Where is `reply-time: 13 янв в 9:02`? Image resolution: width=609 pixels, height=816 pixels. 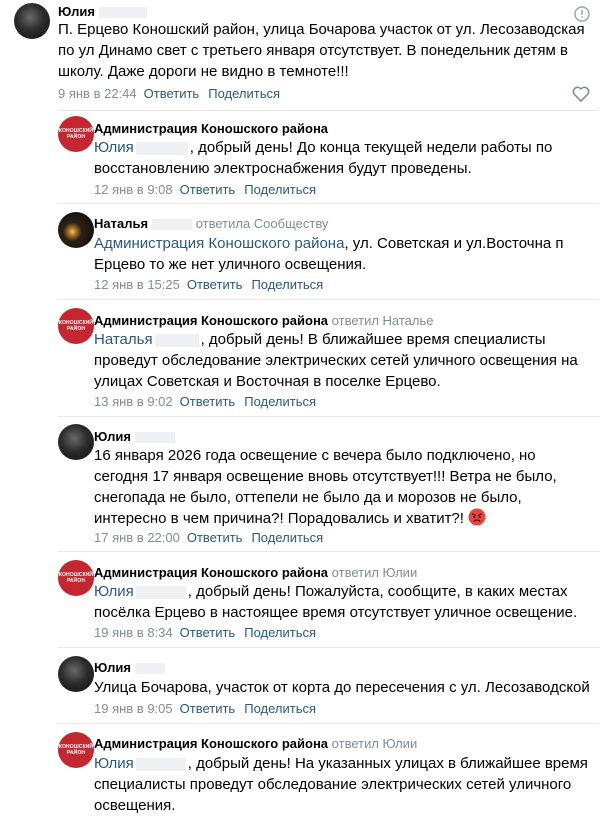 reply-time: 13 янв в 9:02 is located at coordinates (133, 401).